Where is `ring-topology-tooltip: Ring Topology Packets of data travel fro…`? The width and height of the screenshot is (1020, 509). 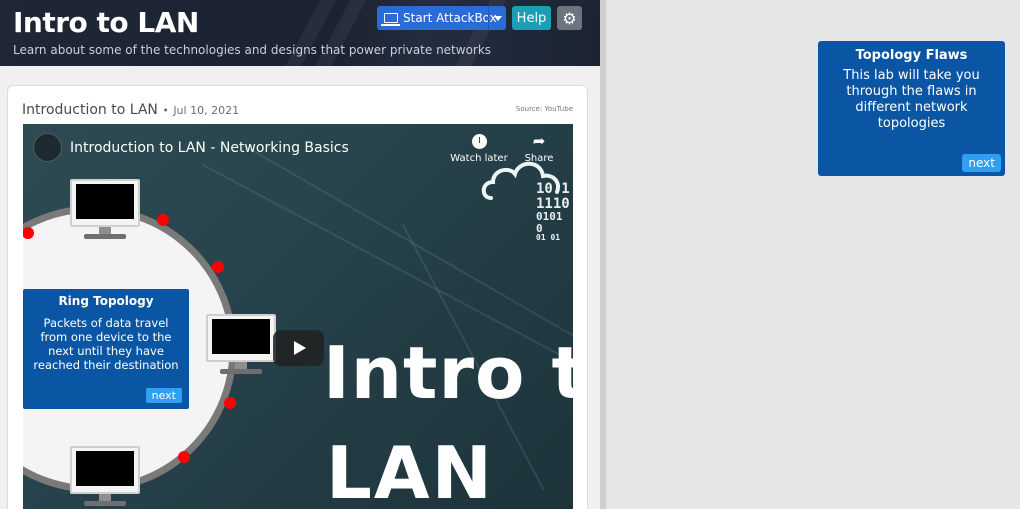 ring-topology-tooltip: Ring Topology Packets of data travel fro… is located at coordinates (106, 349).